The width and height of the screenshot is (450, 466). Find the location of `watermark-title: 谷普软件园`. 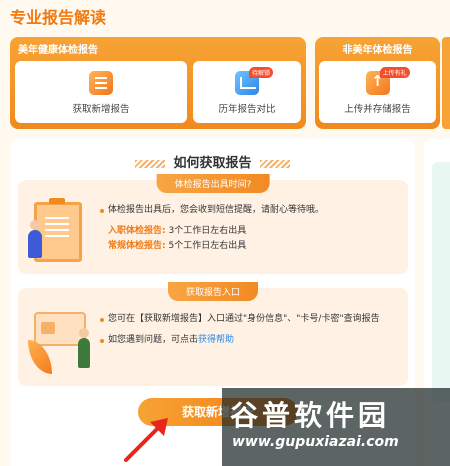

watermark-title: 谷普软件园 is located at coordinates (310, 415).